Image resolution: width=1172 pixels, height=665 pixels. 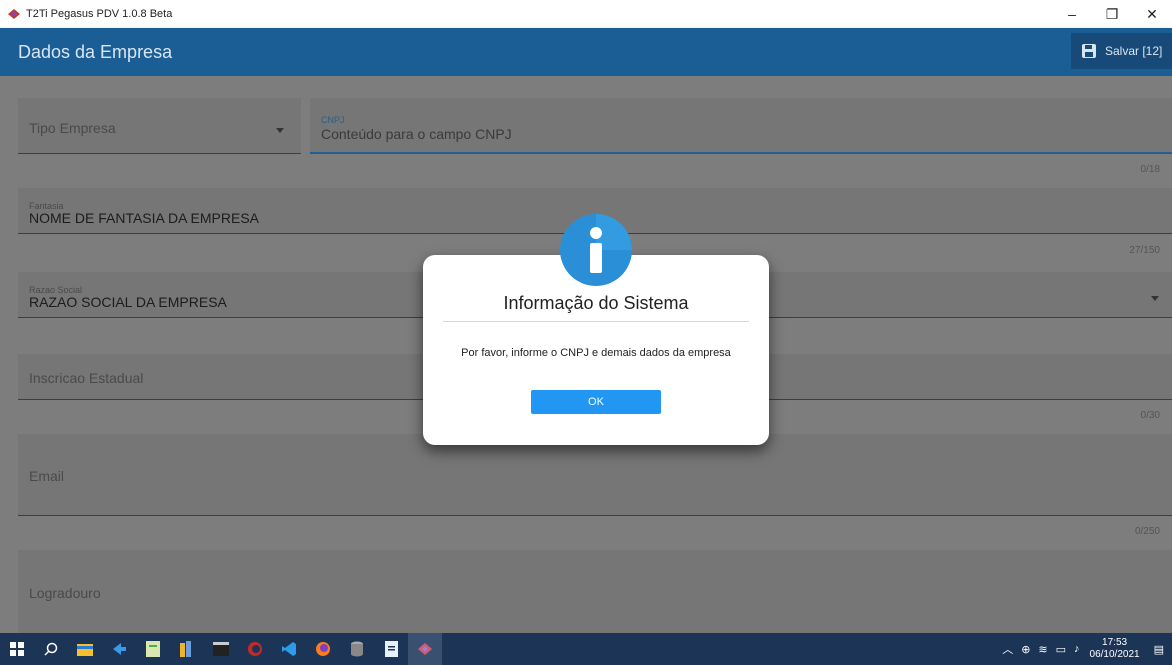 I want to click on terminal-icon, so click(x=221, y=649).